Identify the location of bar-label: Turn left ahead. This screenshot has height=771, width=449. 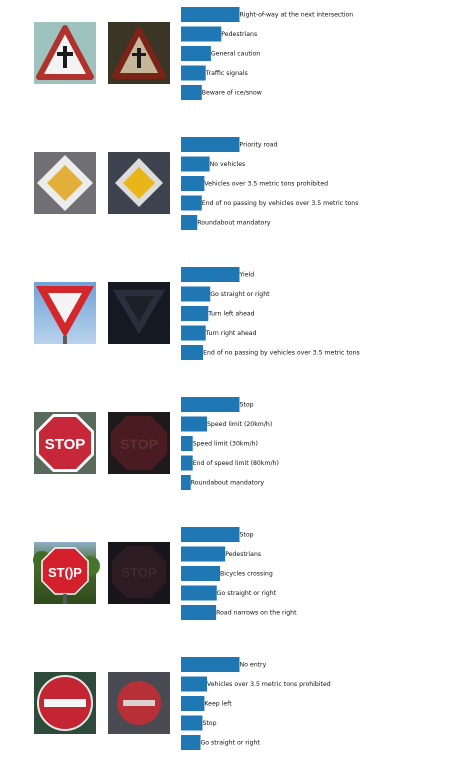
(230, 314).